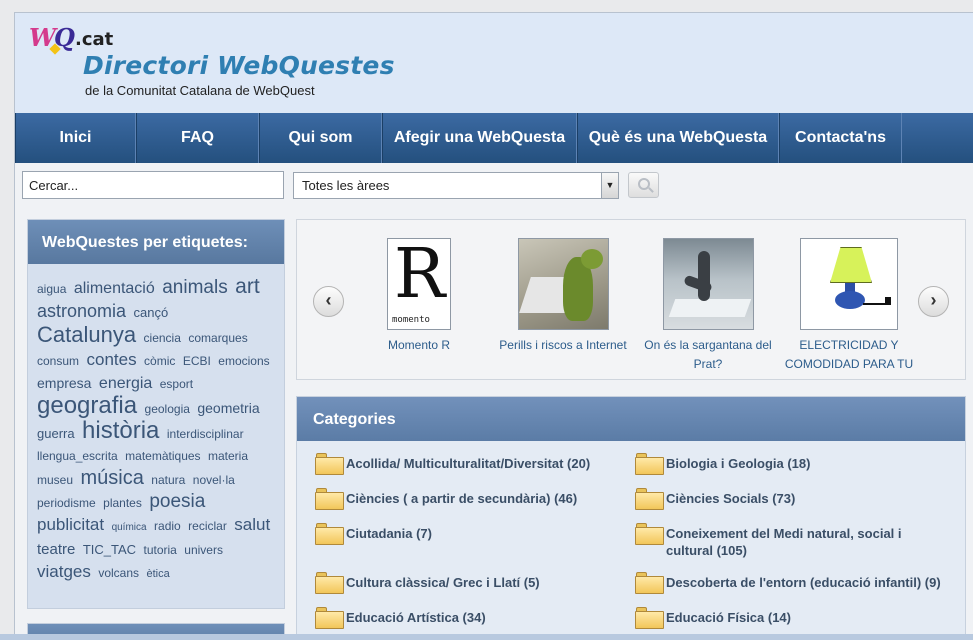 This screenshot has height=640, width=973. I want to click on tag-link: plantes, so click(122, 503).